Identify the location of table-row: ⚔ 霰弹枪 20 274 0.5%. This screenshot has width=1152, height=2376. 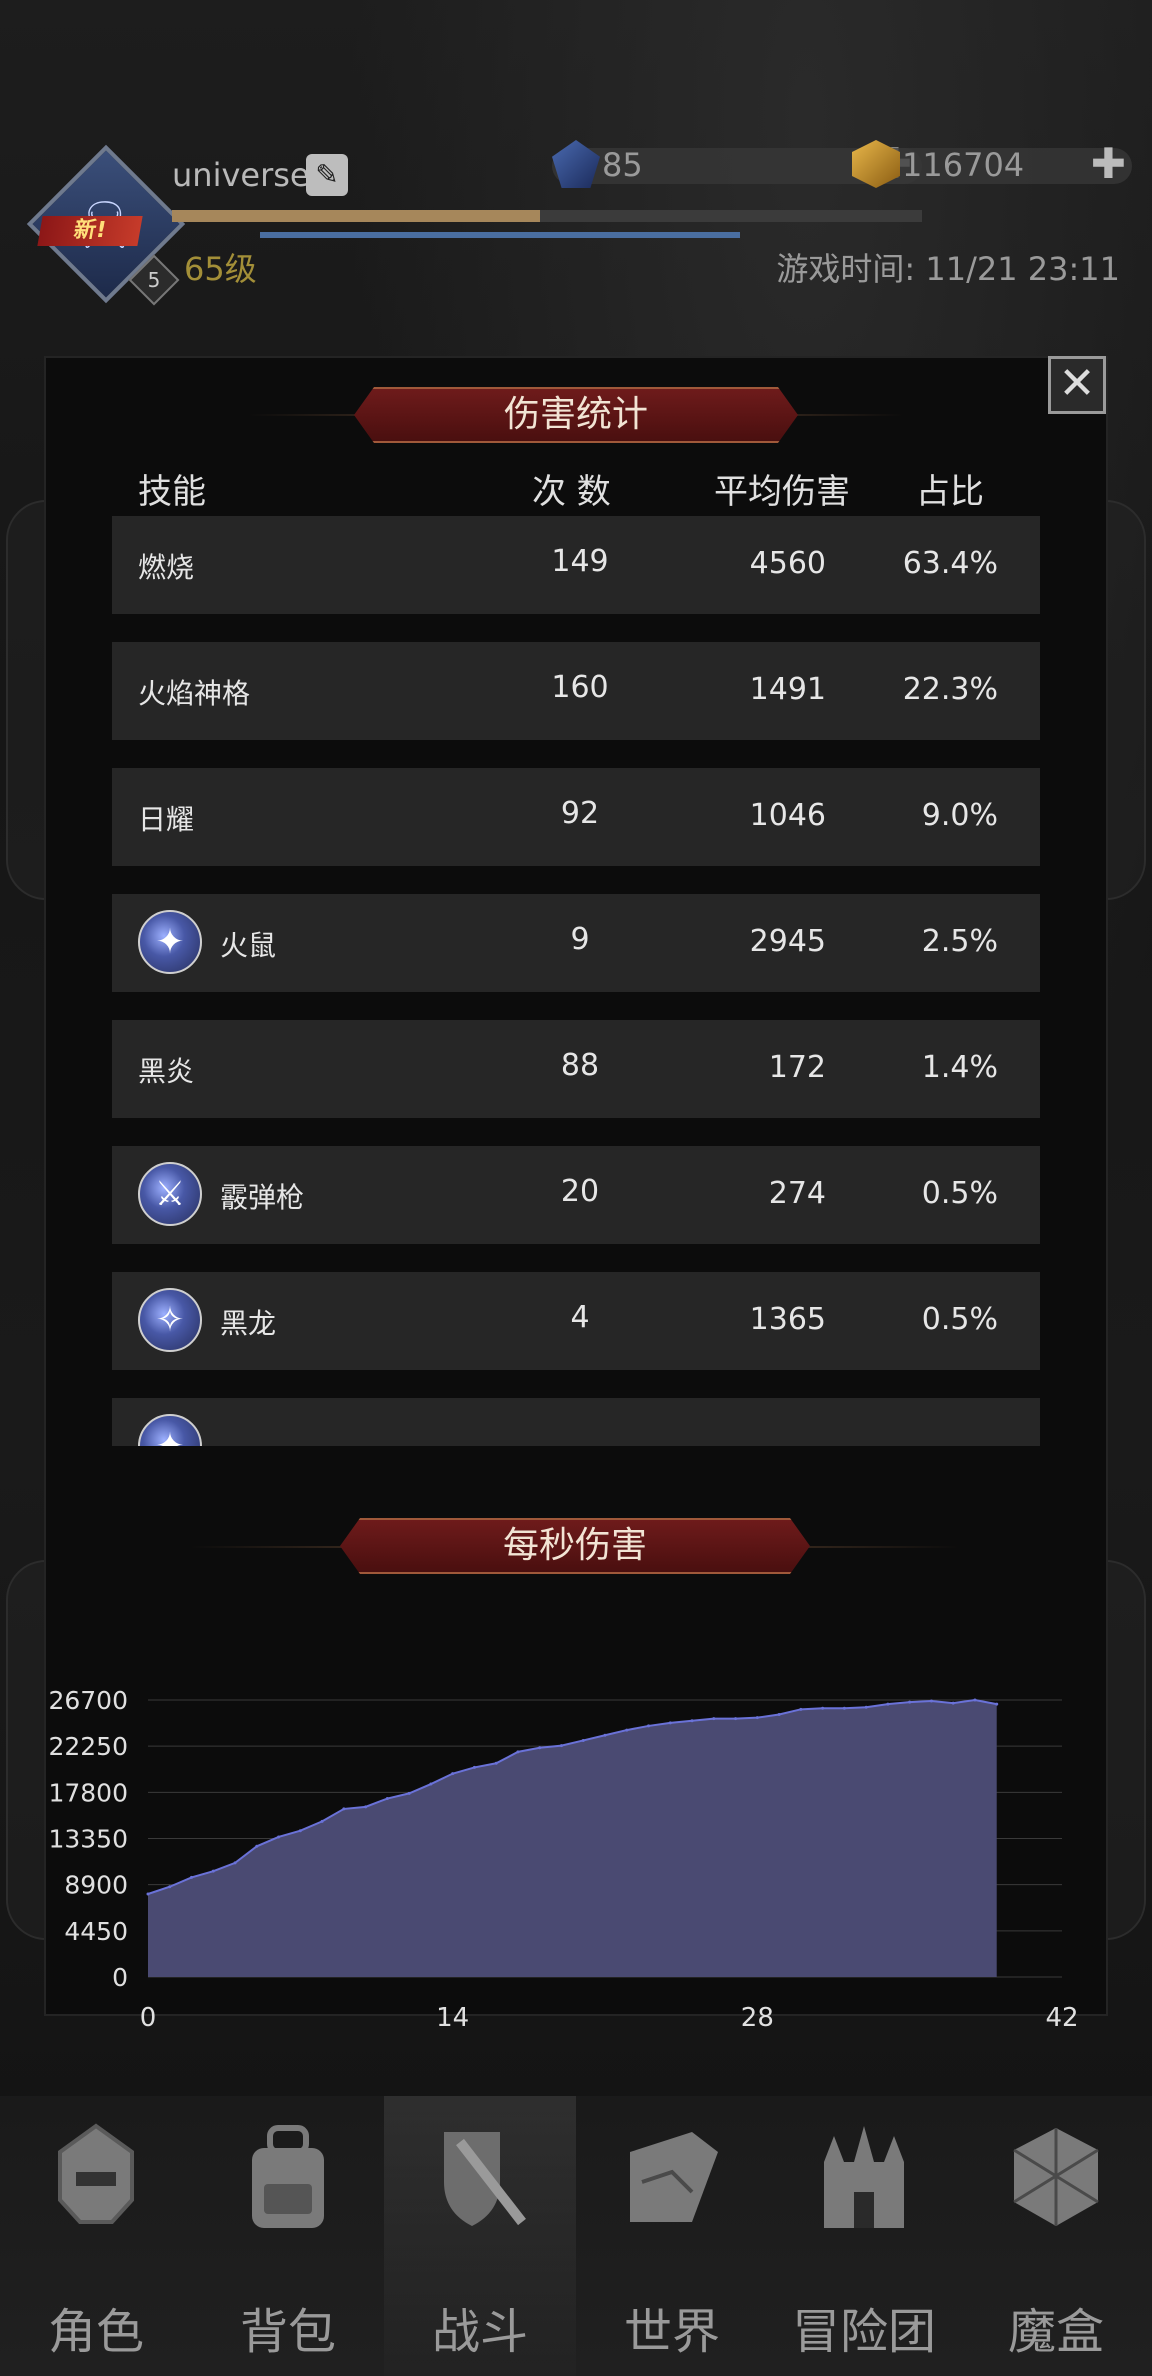
(576, 1195).